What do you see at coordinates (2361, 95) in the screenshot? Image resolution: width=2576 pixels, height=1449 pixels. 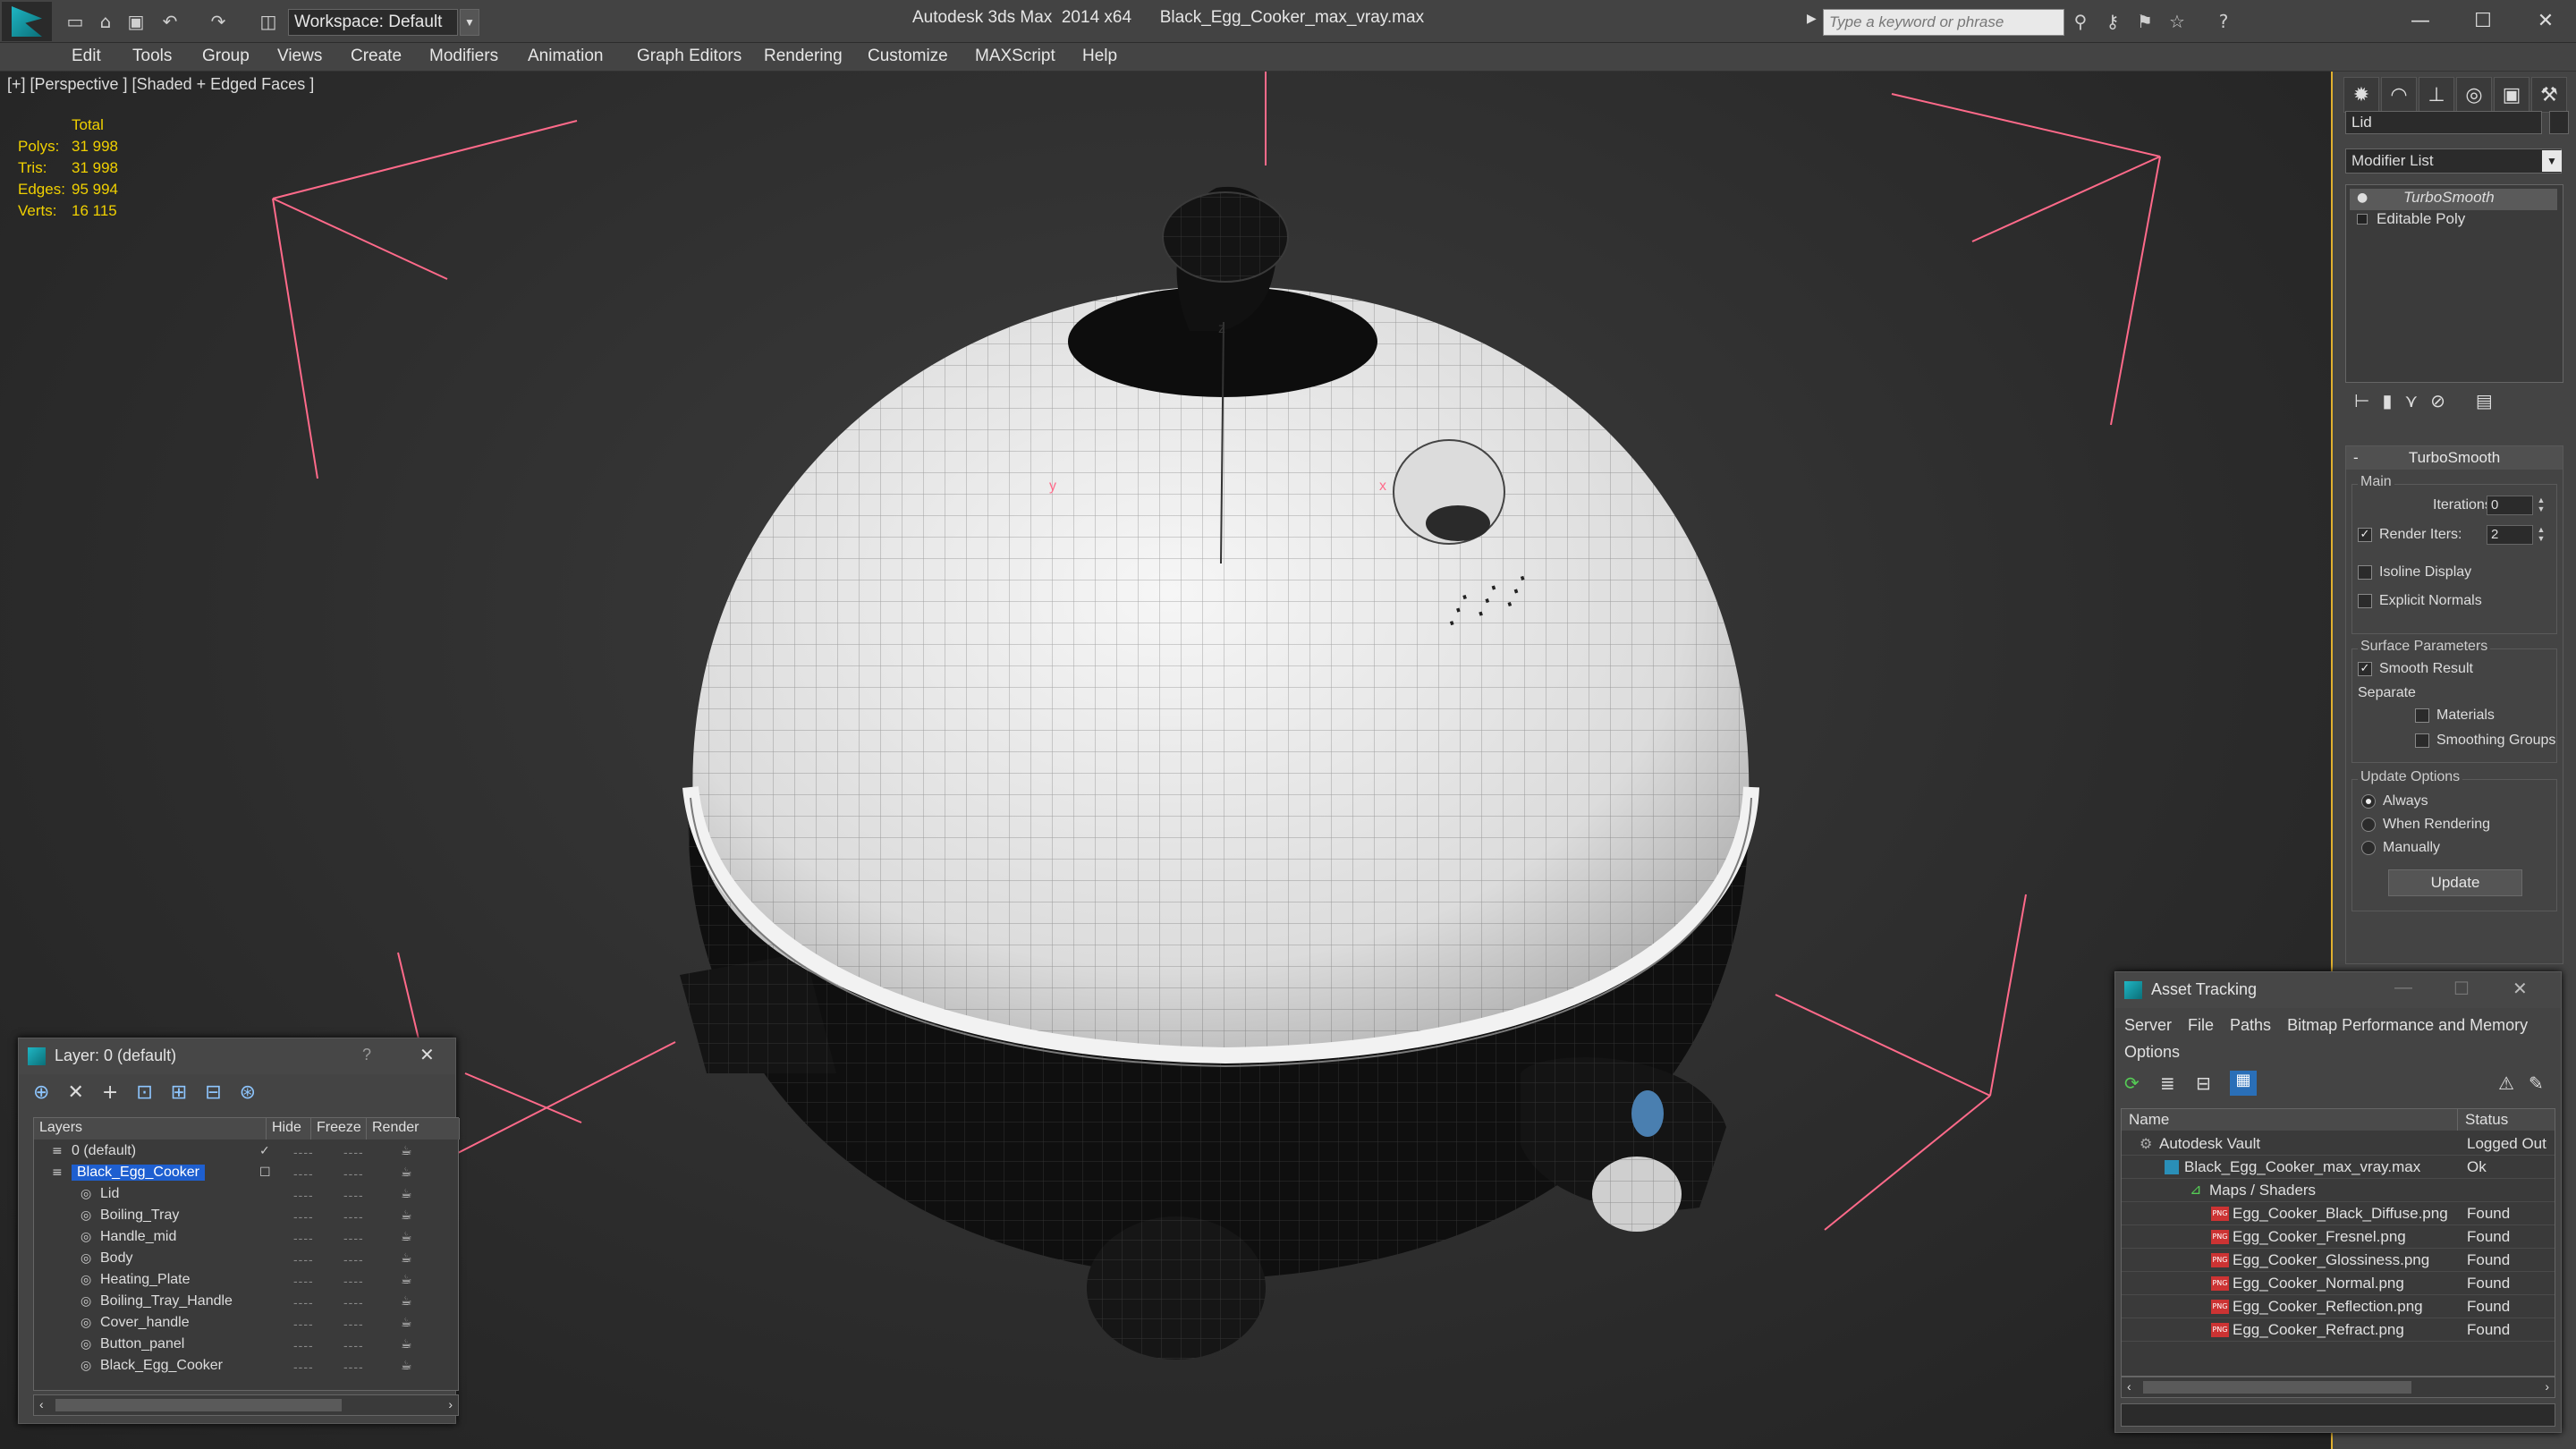 I see `create-tab-icon: ✹` at bounding box center [2361, 95].